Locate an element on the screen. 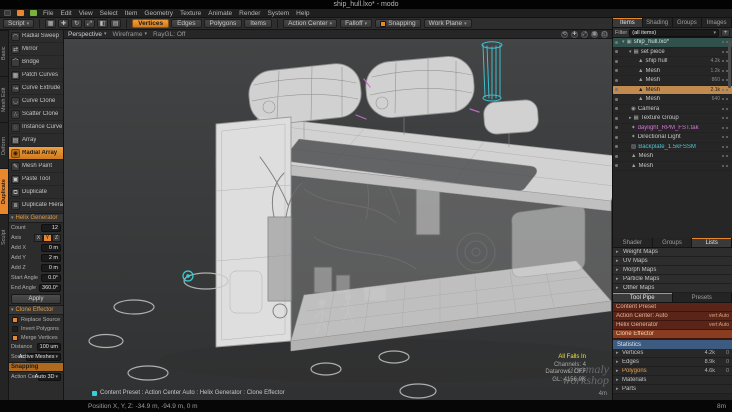 This screenshot has width=732, height=412. list-item: ▸ Other Maps is located at coordinates (672, 288).